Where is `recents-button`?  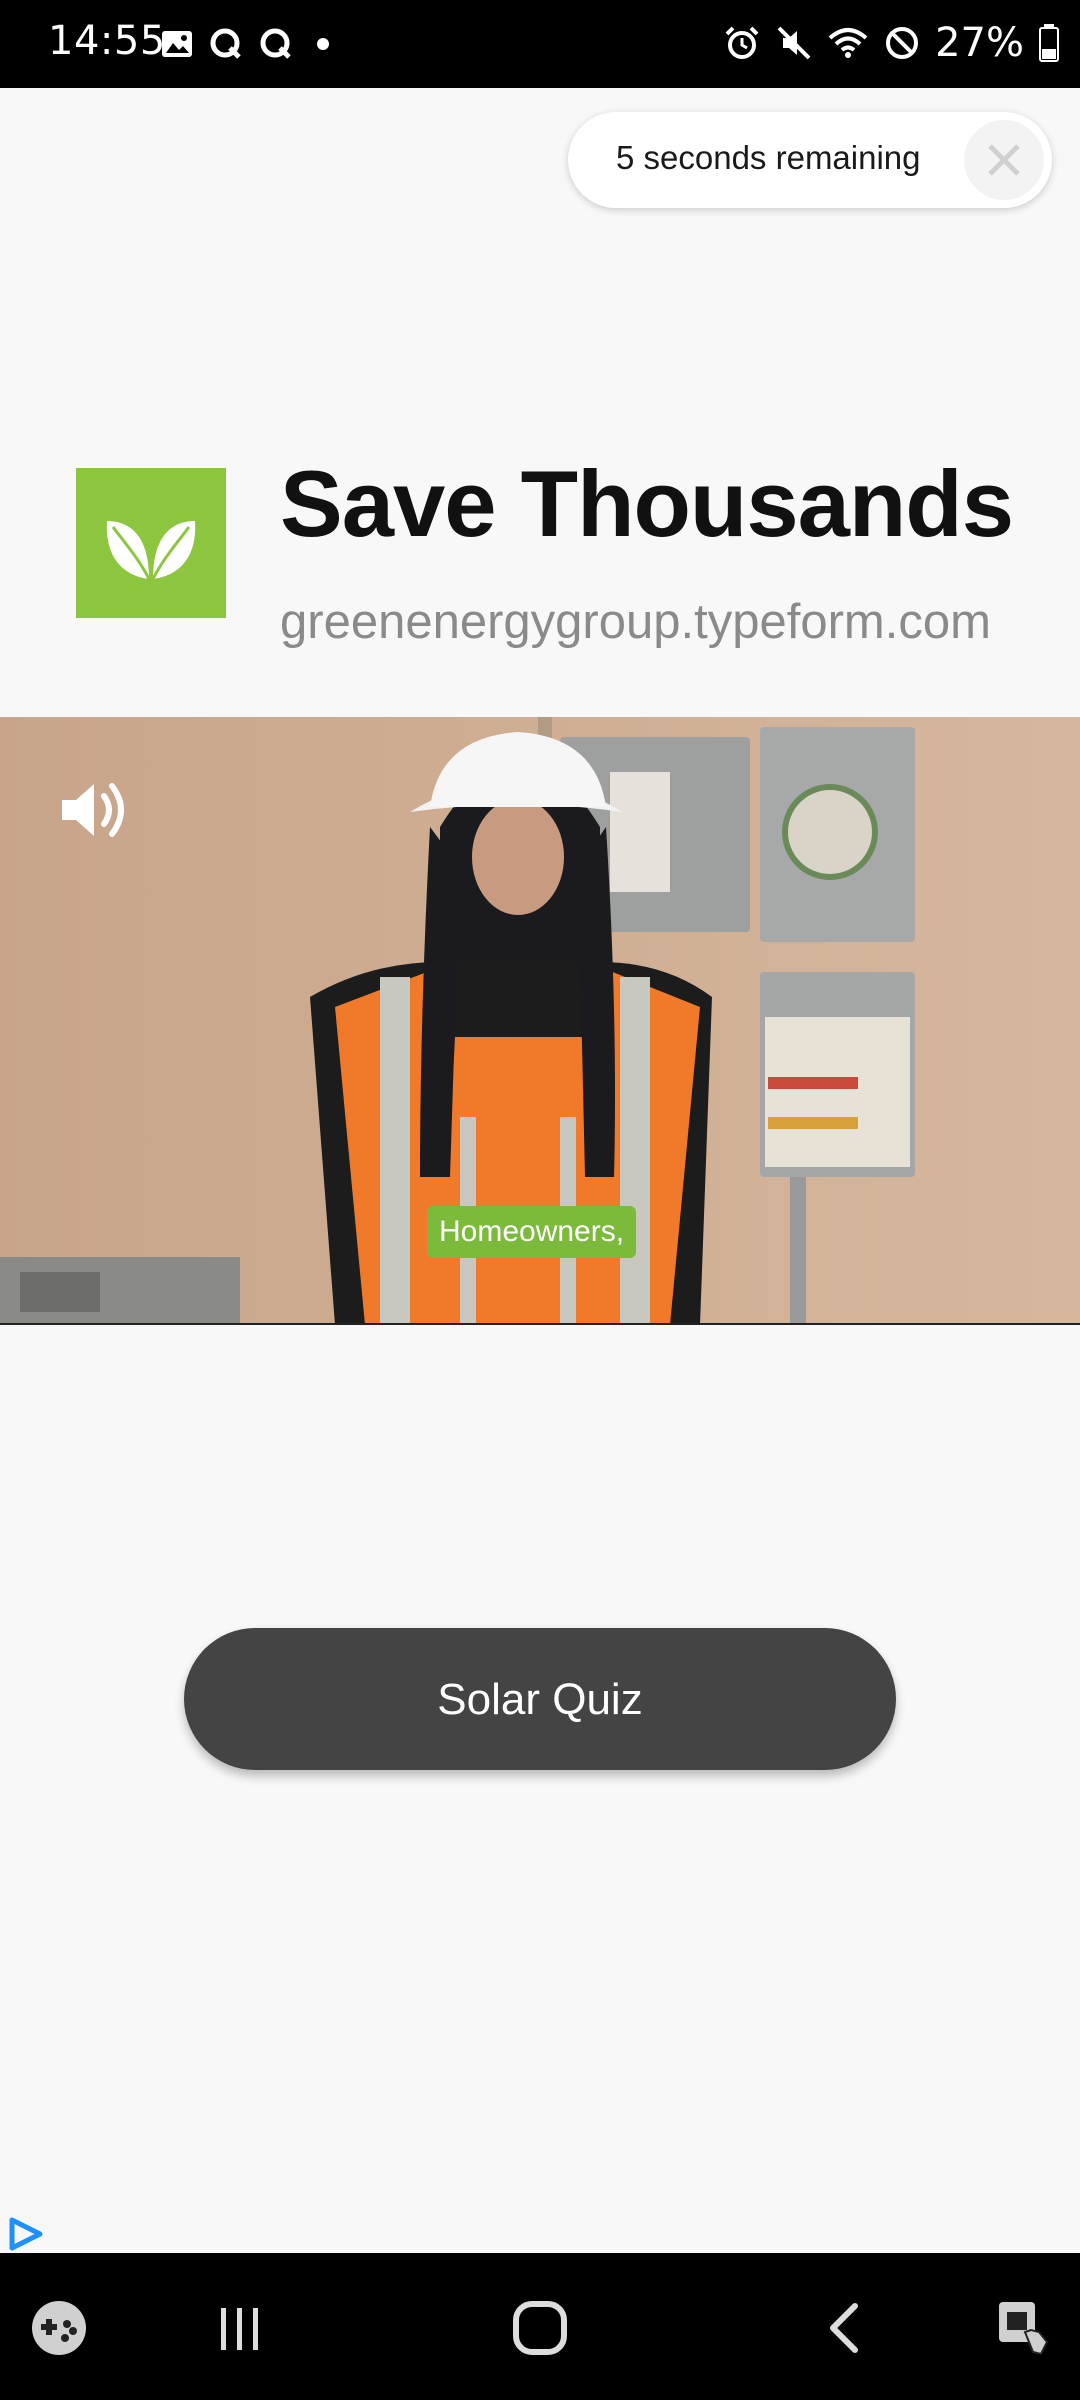
recents-button is located at coordinates (239, 2328).